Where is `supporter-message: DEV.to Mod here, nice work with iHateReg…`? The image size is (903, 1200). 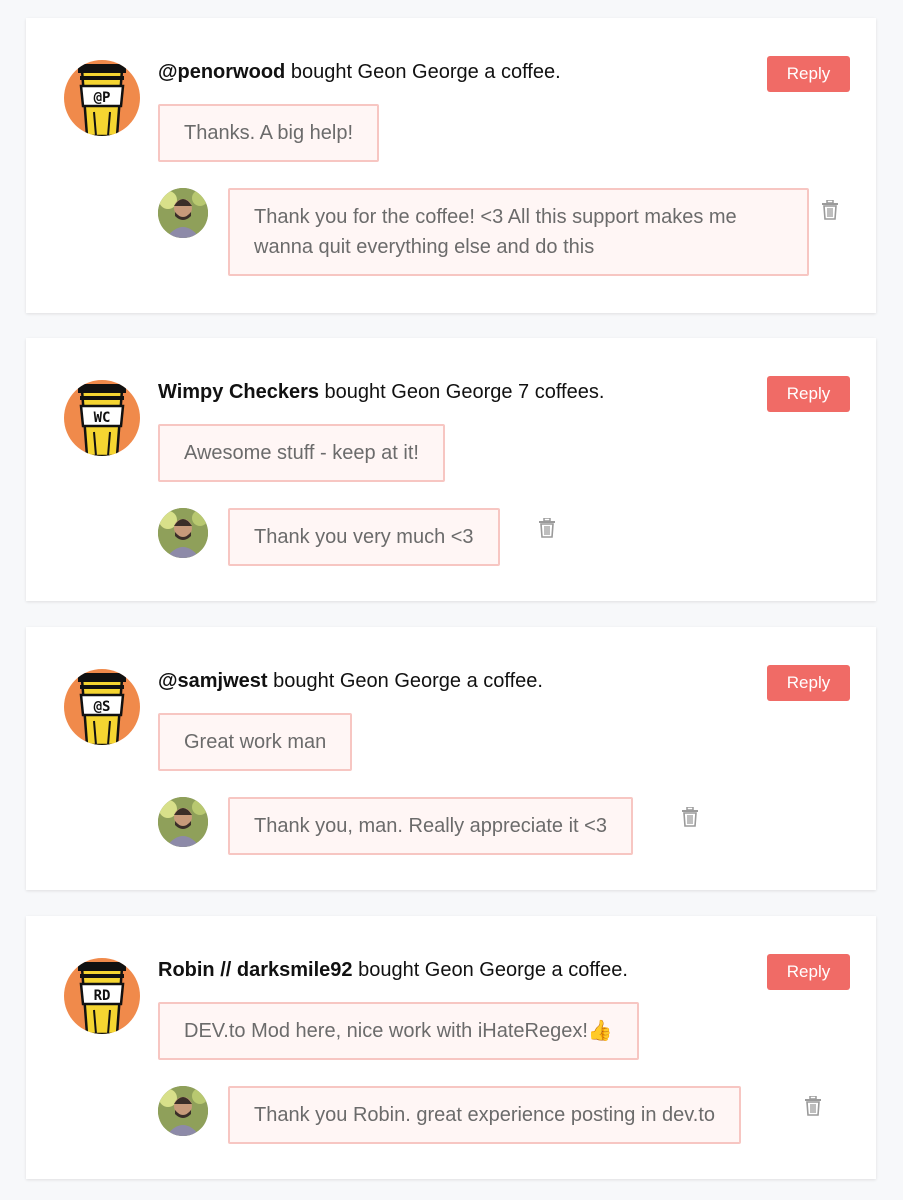 supporter-message: DEV.to Mod here, nice work with iHateReg… is located at coordinates (398, 1031).